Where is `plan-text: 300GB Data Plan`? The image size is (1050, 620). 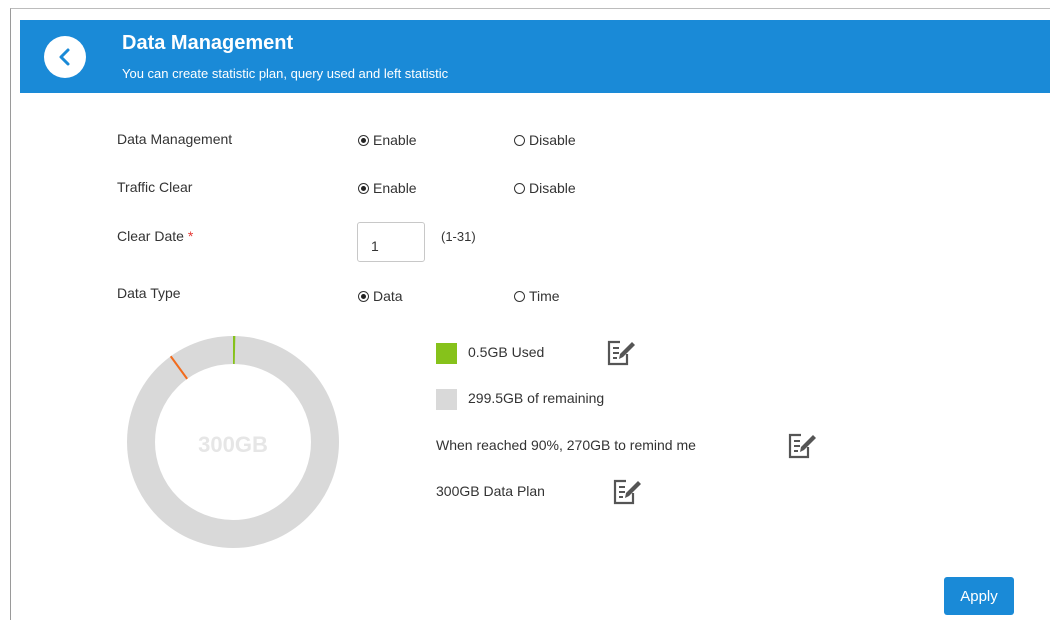
plan-text: 300GB Data Plan is located at coordinates (490, 491).